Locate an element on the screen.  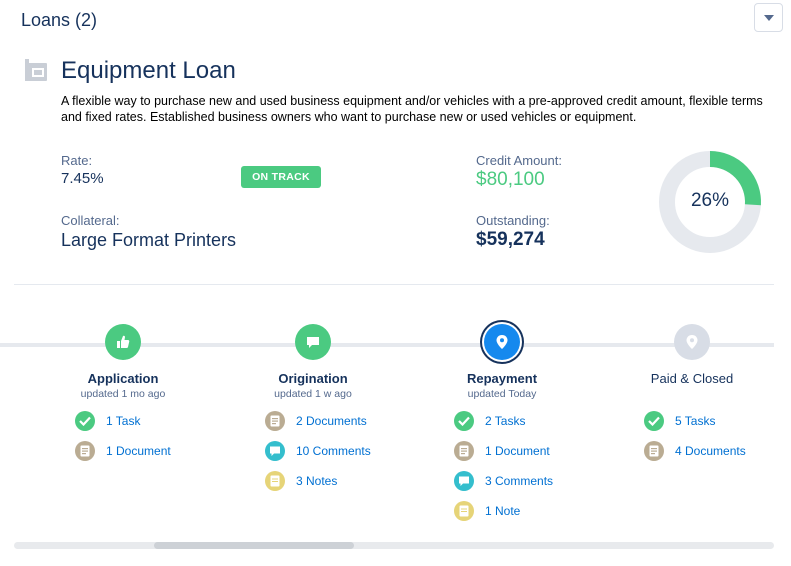
stage-item: 2 Documents is located at coordinates (316, 421).